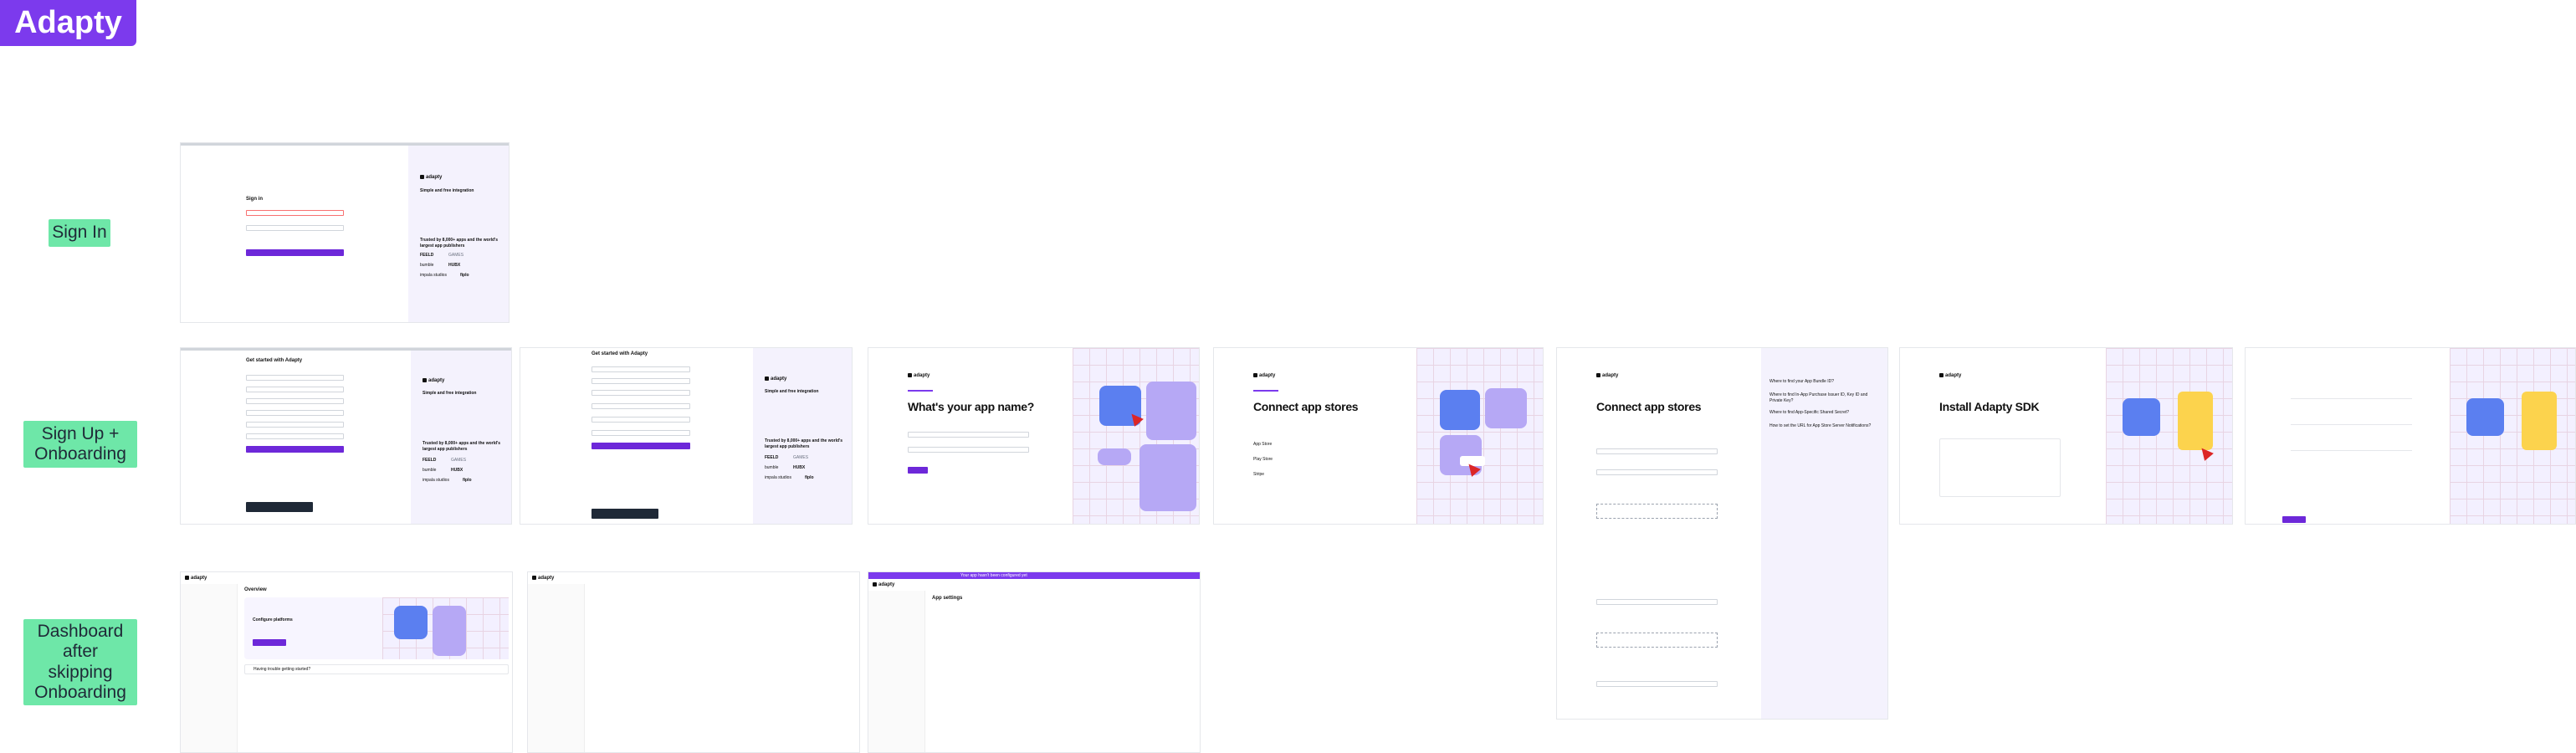 The image size is (2576, 753). I want to click on signin-heading: Sign in, so click(255, 199).